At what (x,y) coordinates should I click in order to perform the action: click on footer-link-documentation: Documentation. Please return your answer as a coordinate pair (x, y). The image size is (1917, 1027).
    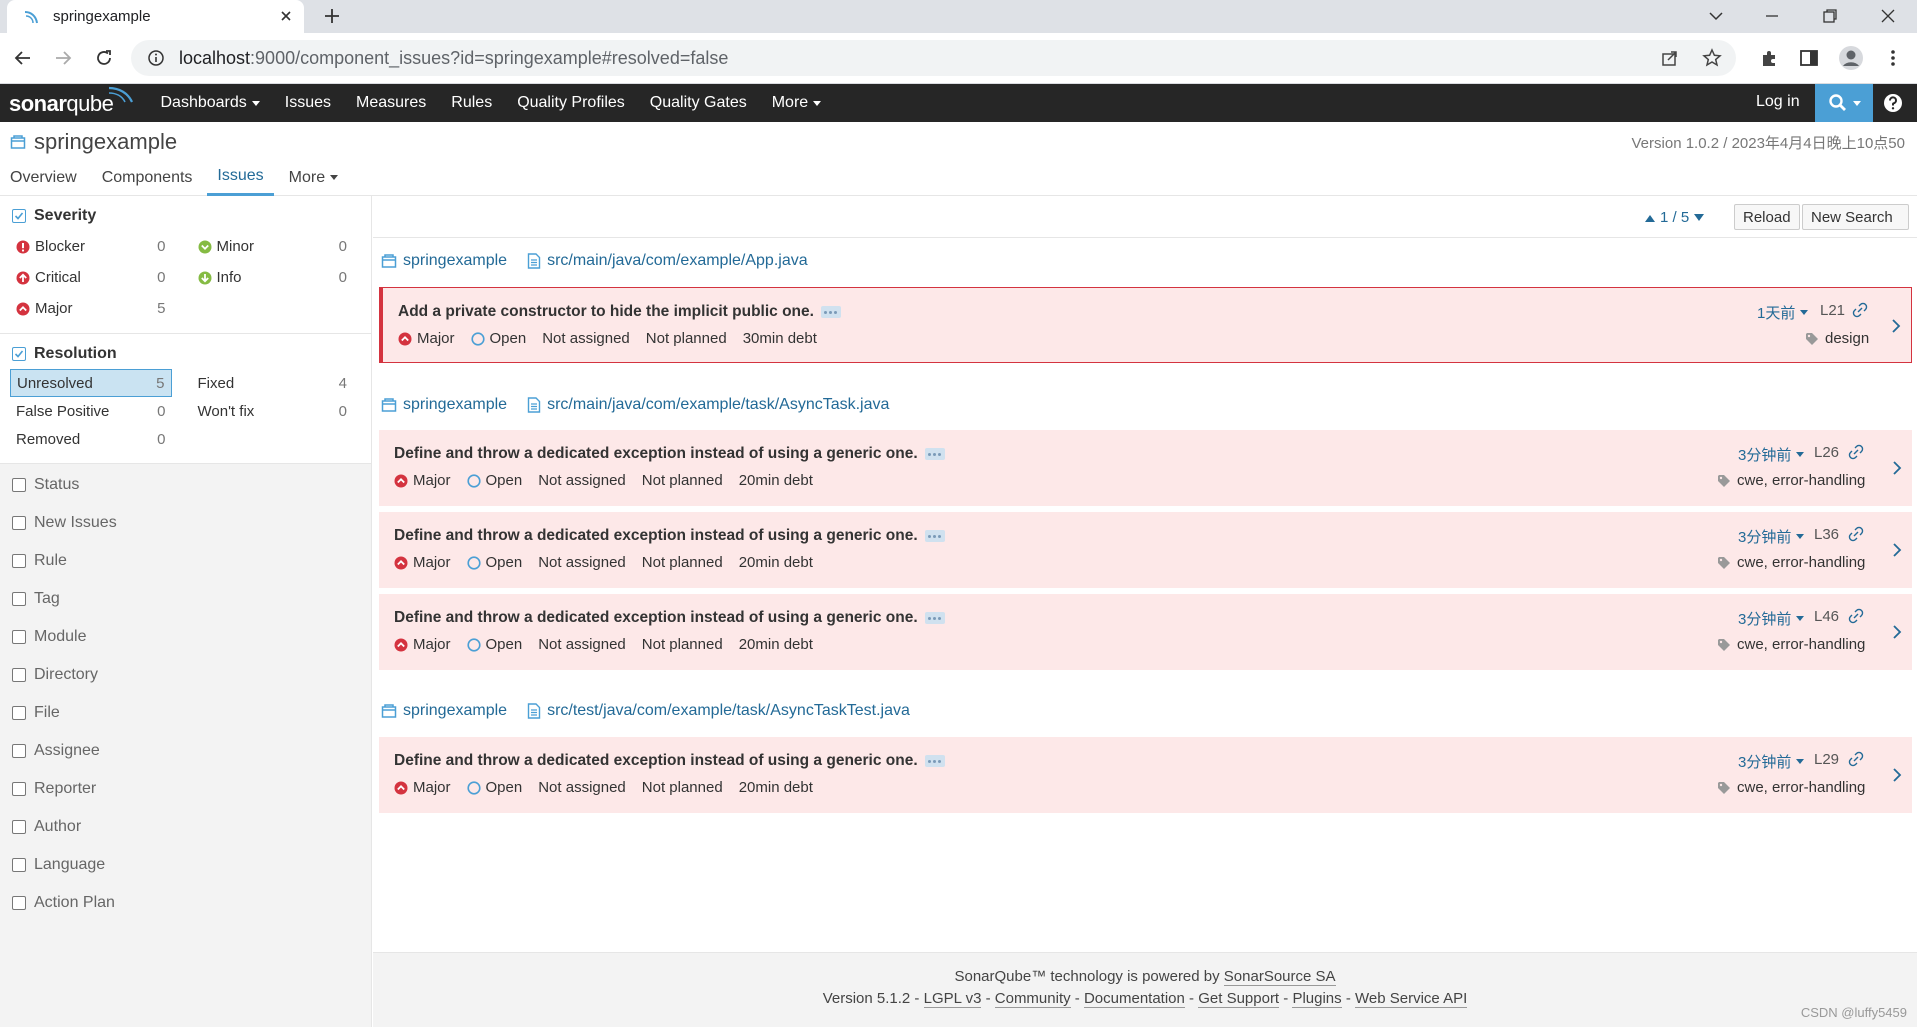
    Looking at the image, I should click on (1134, 999).